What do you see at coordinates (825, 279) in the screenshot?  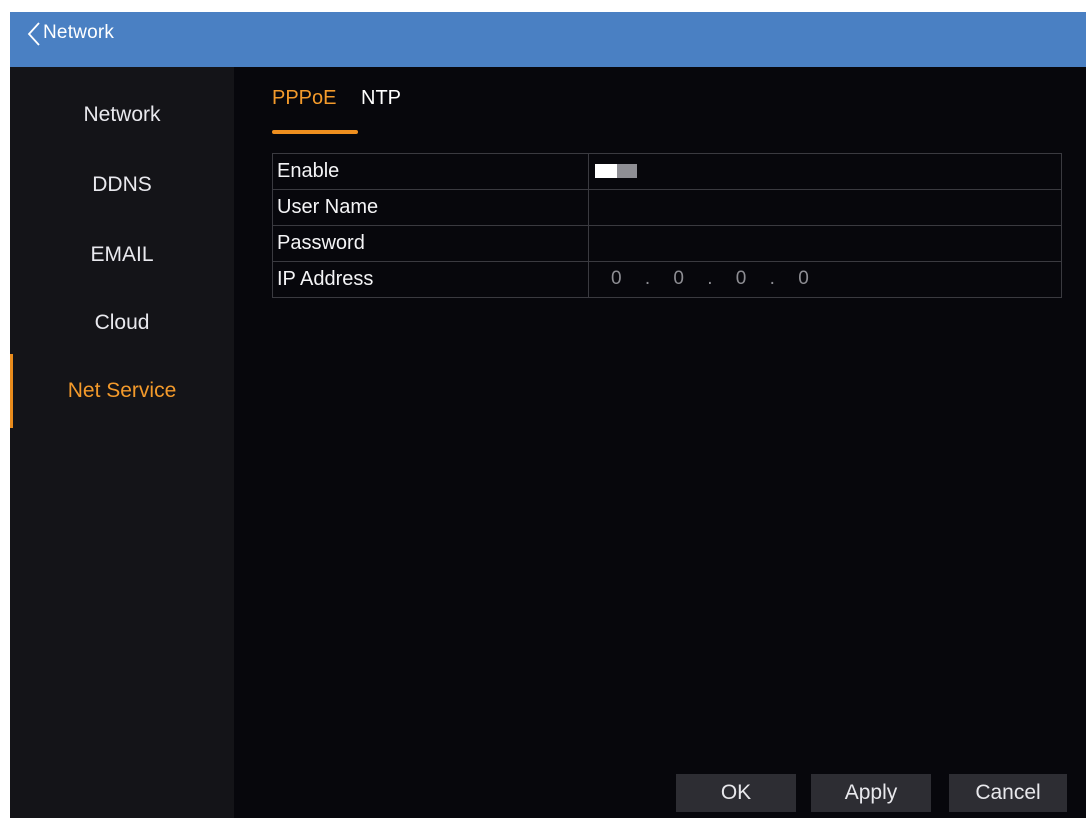 I see `ip-address-field: 0 . 0 . 0 . 0` at bounding box center [825, 279].